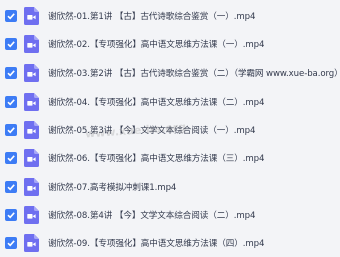 This screenshot has width=340, height=257. I want to click on file-row: 谢欣然-06.【专项强化】高中语文思维方法课（三）.mp4, so click(170, 158).